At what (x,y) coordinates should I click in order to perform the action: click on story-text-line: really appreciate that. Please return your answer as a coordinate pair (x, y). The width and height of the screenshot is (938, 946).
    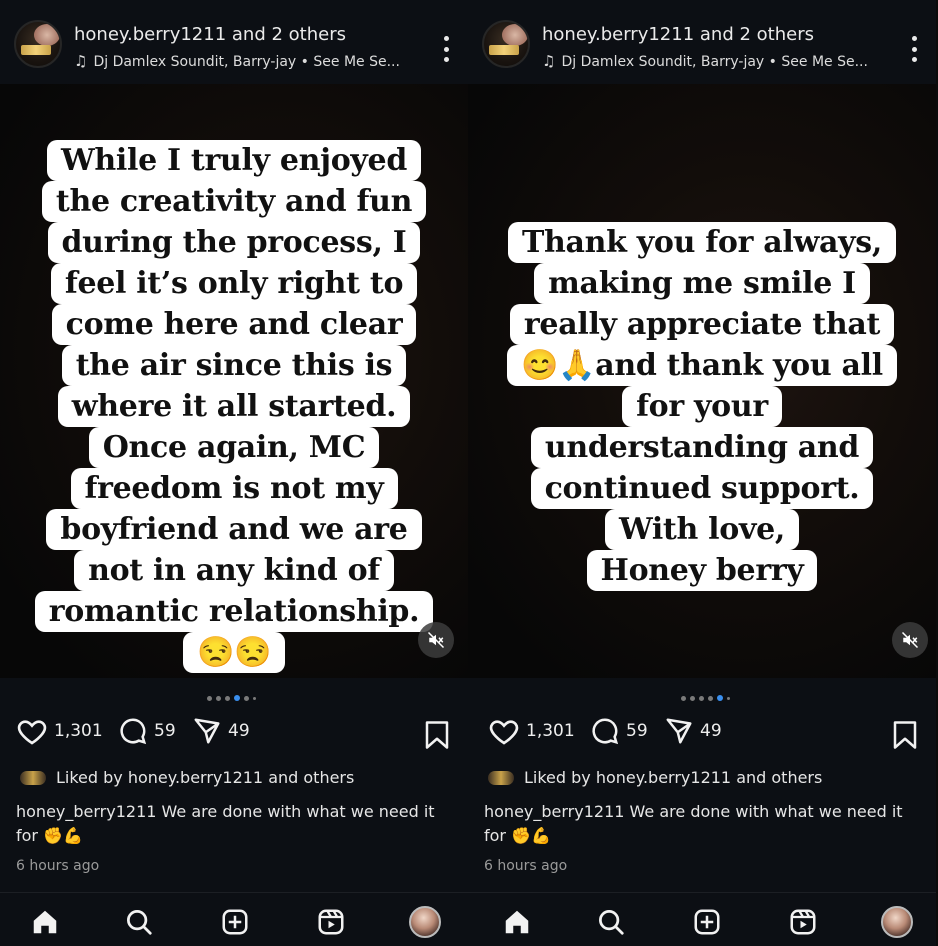
    Looking at the image, I should click on (702, 324).